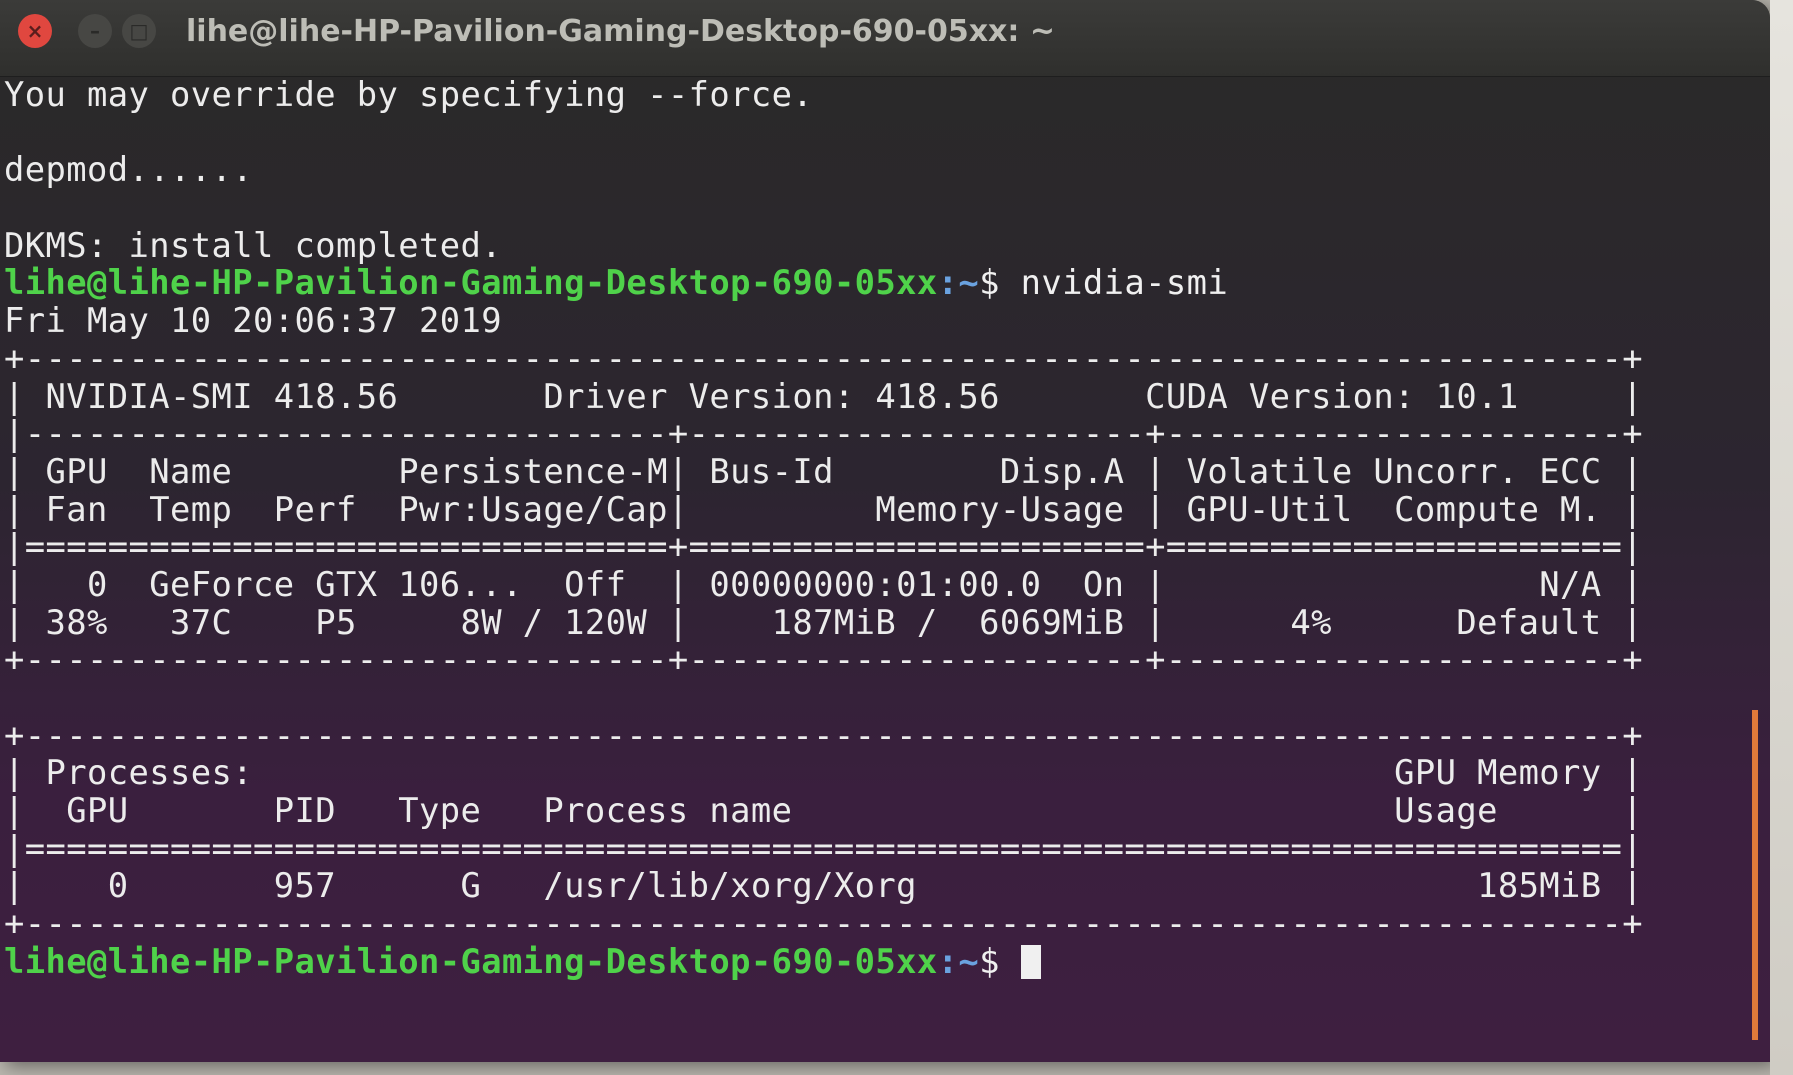 This screenshot has width=1793, height=1075. I want to click on text-cursor, so click(1030, 961).